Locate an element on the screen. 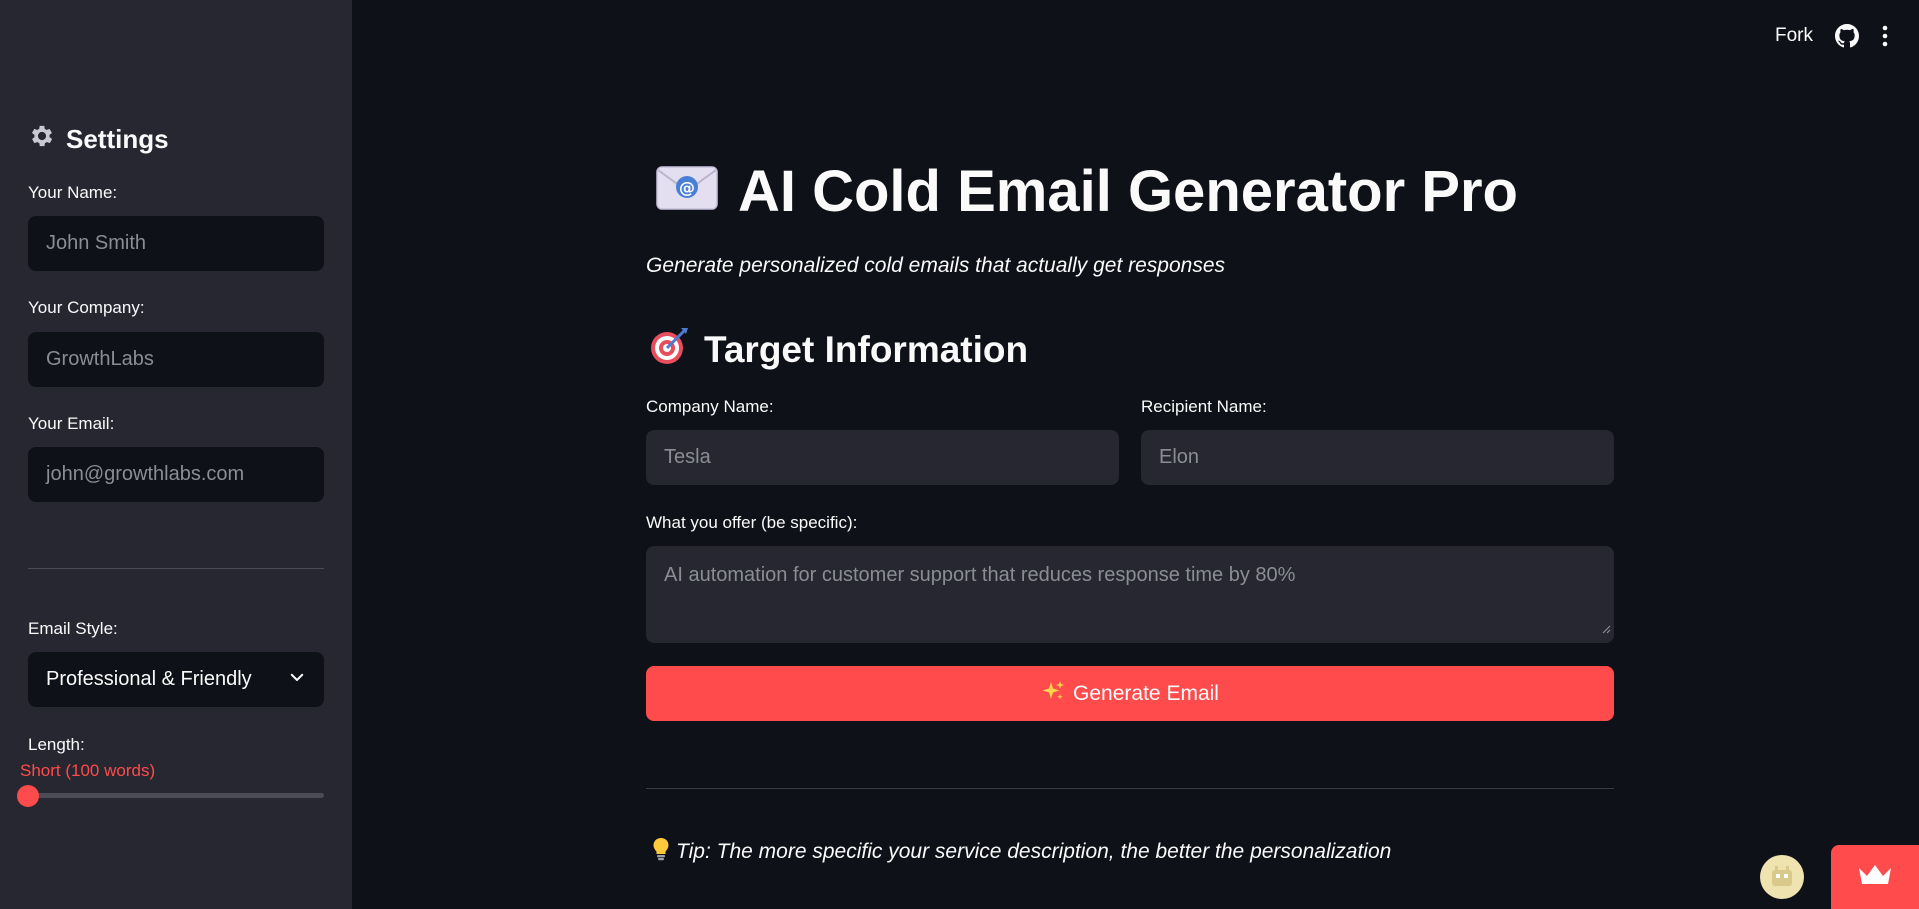 The height and width of the screenshot is (909, 1919). target-icon is located at coordinates (669, 349).